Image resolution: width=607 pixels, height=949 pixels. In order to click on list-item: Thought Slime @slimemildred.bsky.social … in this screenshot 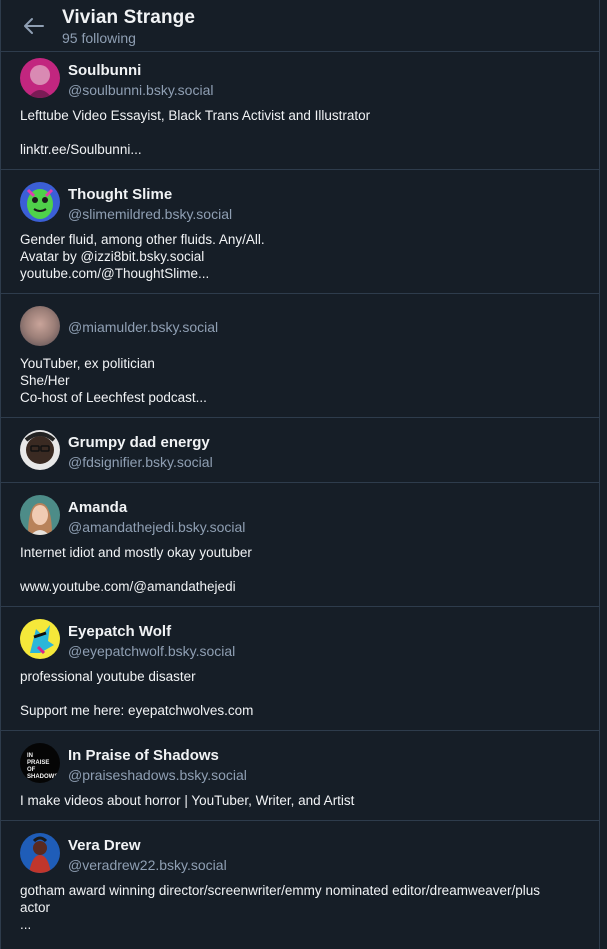, I will do `click(300, 232)`.